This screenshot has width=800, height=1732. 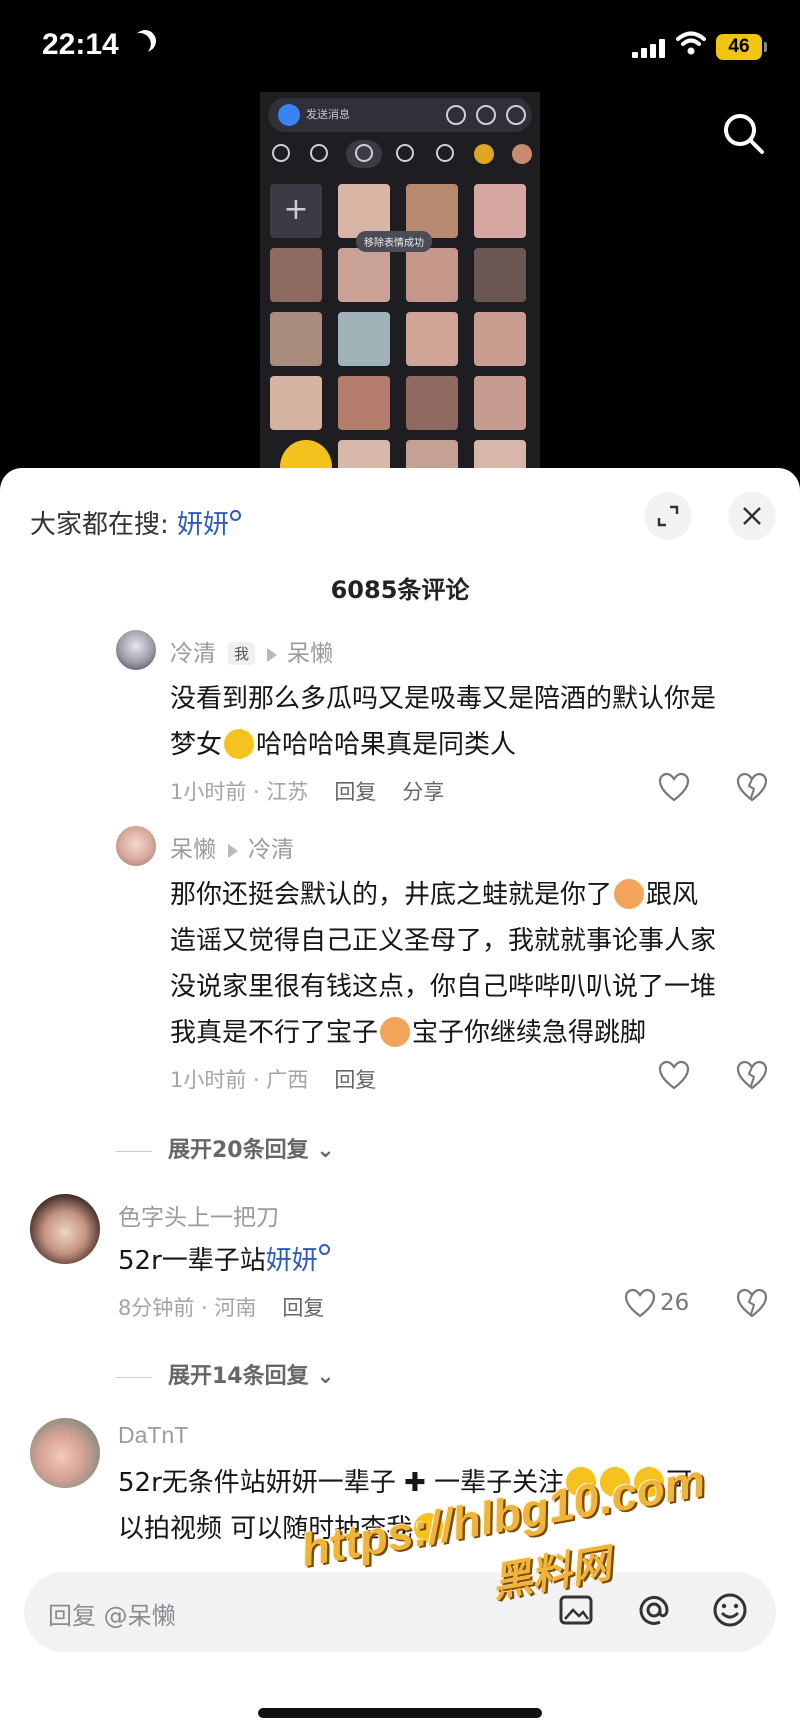 I want to click on comment-meta: 1小时前 · 广西 回复, so click(x=286, y=1079).